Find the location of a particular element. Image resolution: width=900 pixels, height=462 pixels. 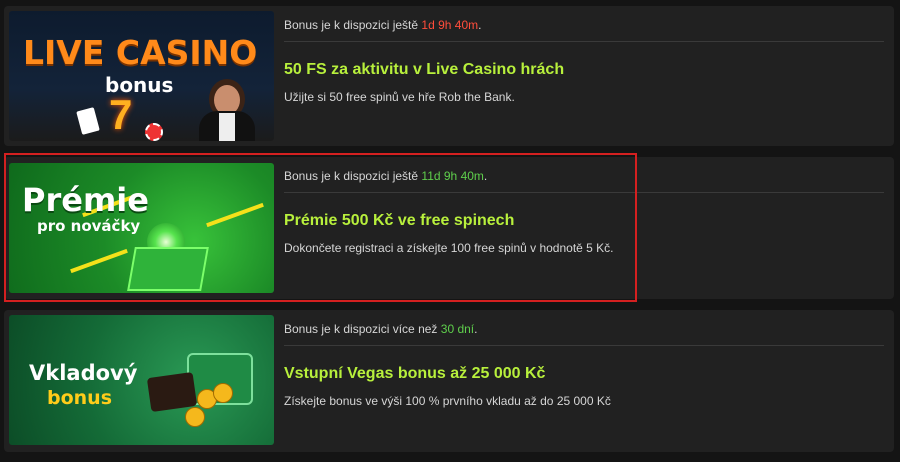

availability-text: Bonus je k dispozici ještě 1d 9h 40m. is located at coordinates (584, 25).